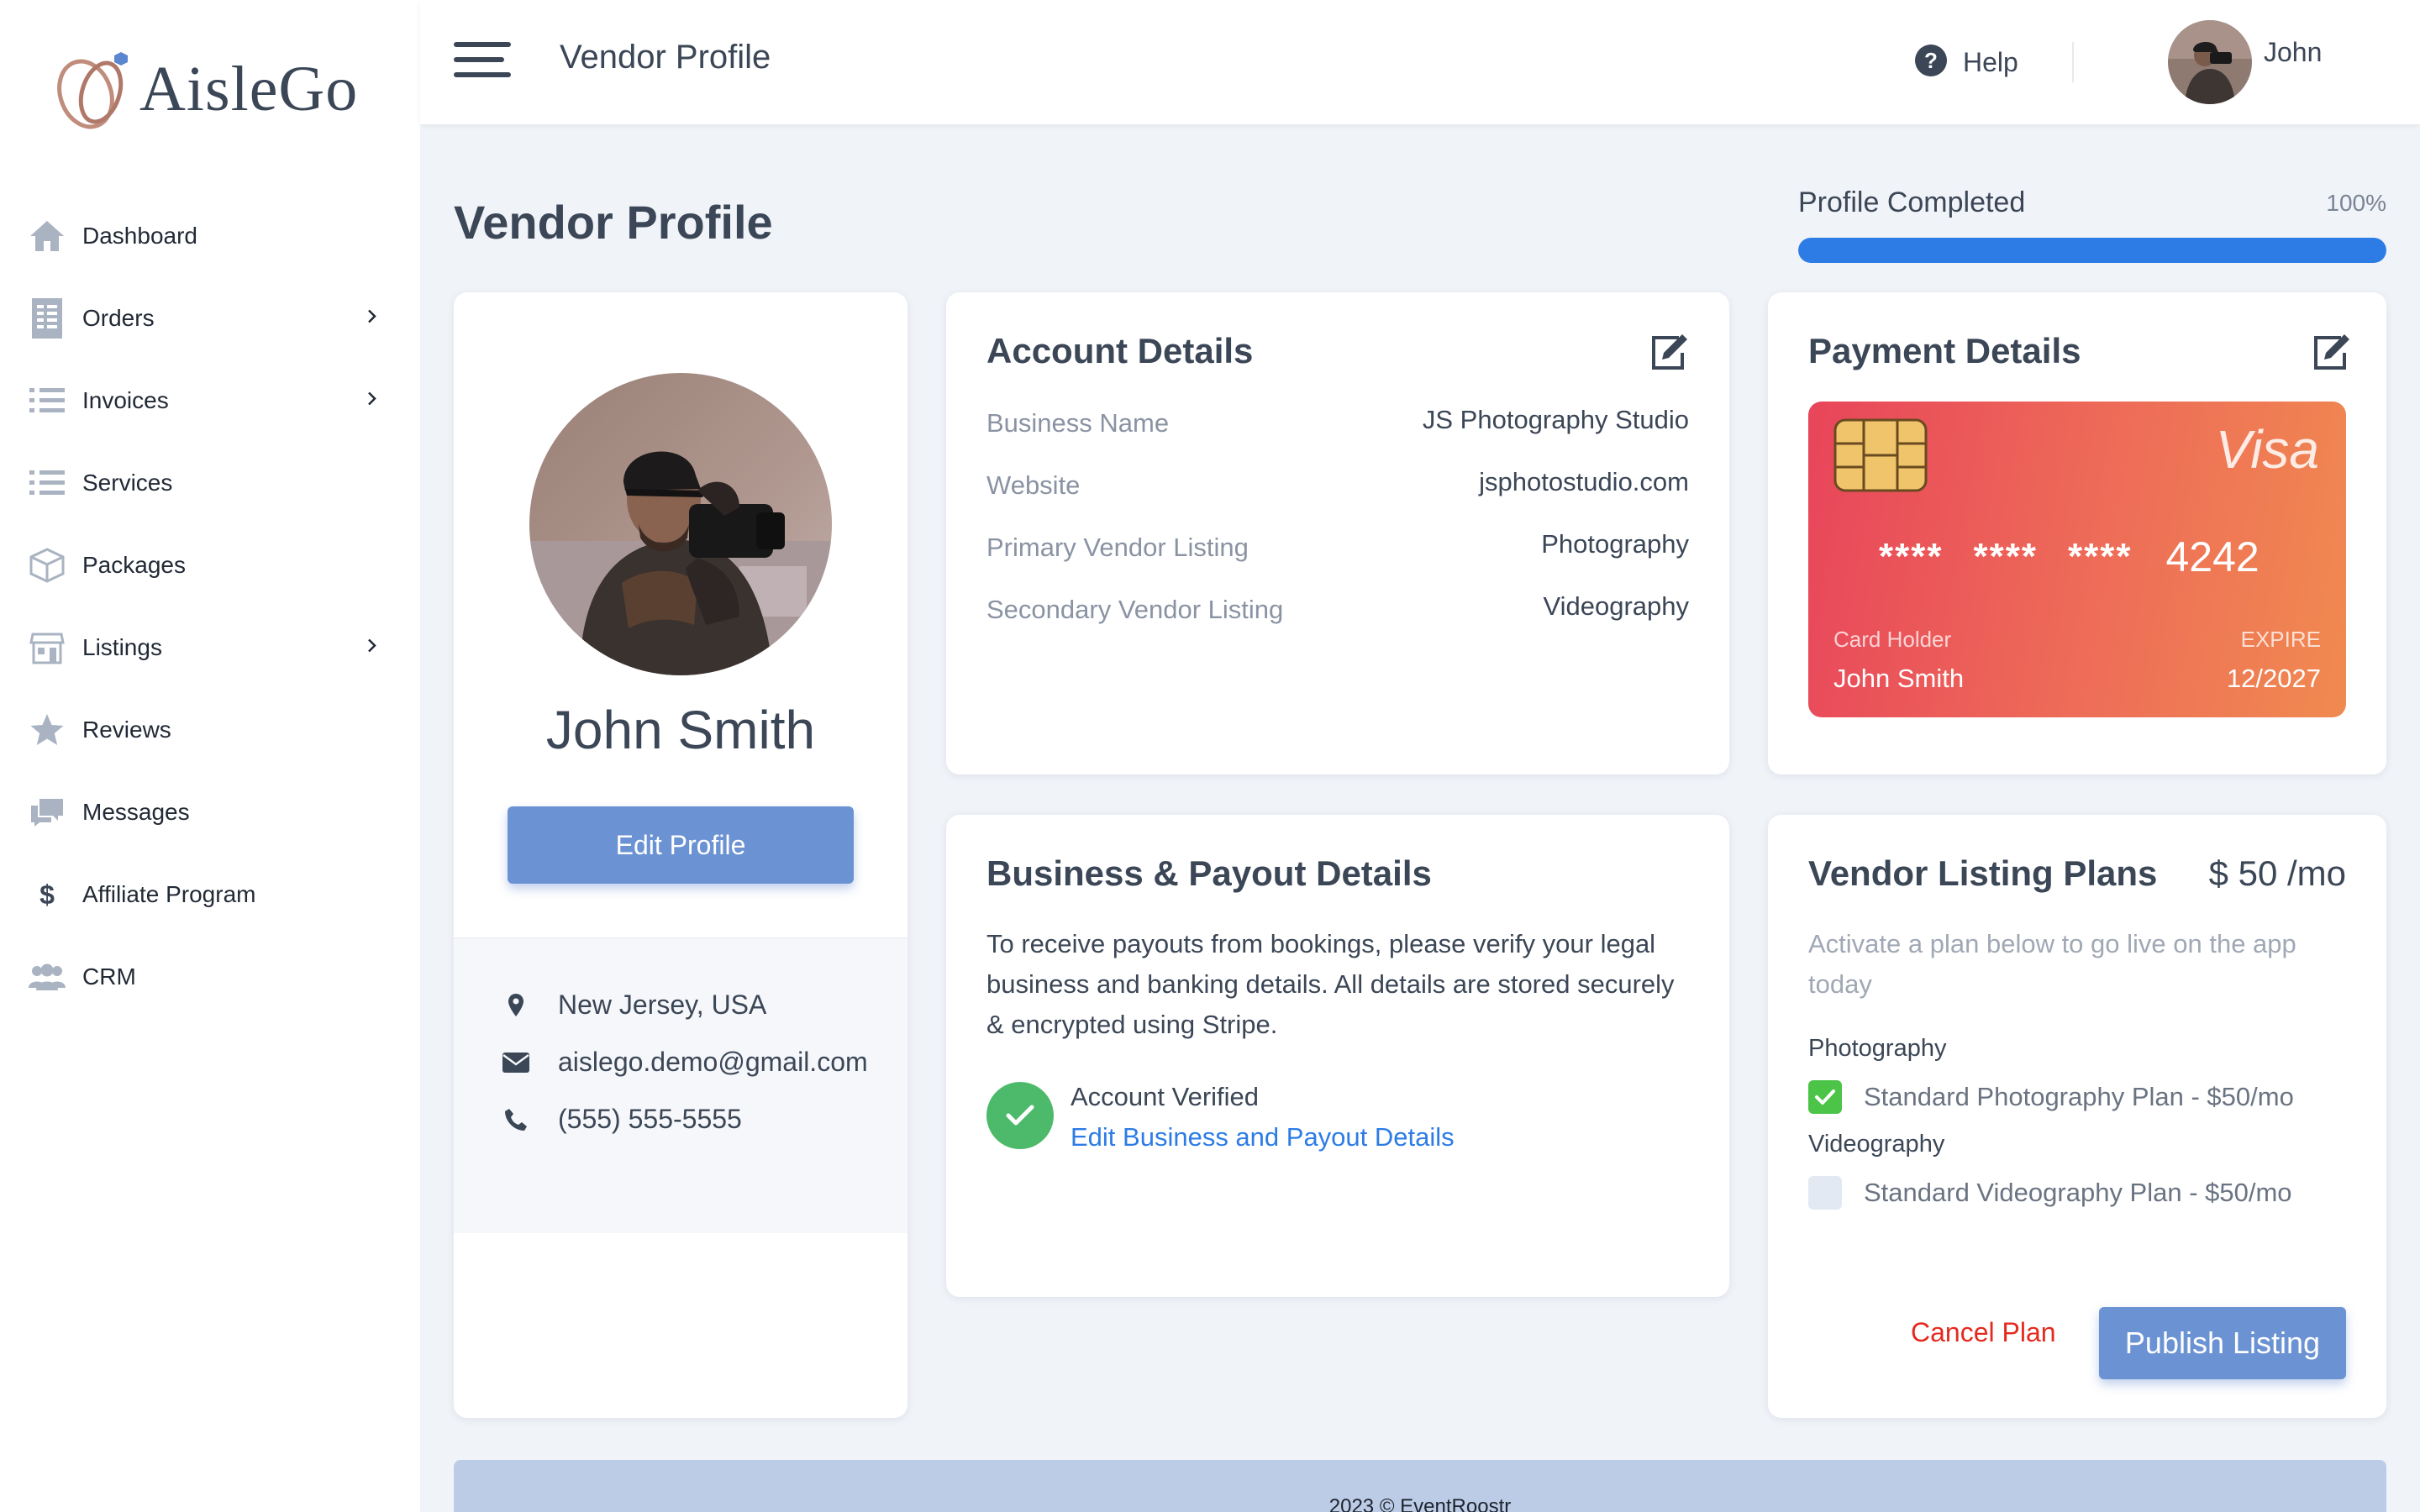 The image size is (2420, 1512). I want to click on contact-email: aislego.demo@gmail.com, so click(685, 1062).